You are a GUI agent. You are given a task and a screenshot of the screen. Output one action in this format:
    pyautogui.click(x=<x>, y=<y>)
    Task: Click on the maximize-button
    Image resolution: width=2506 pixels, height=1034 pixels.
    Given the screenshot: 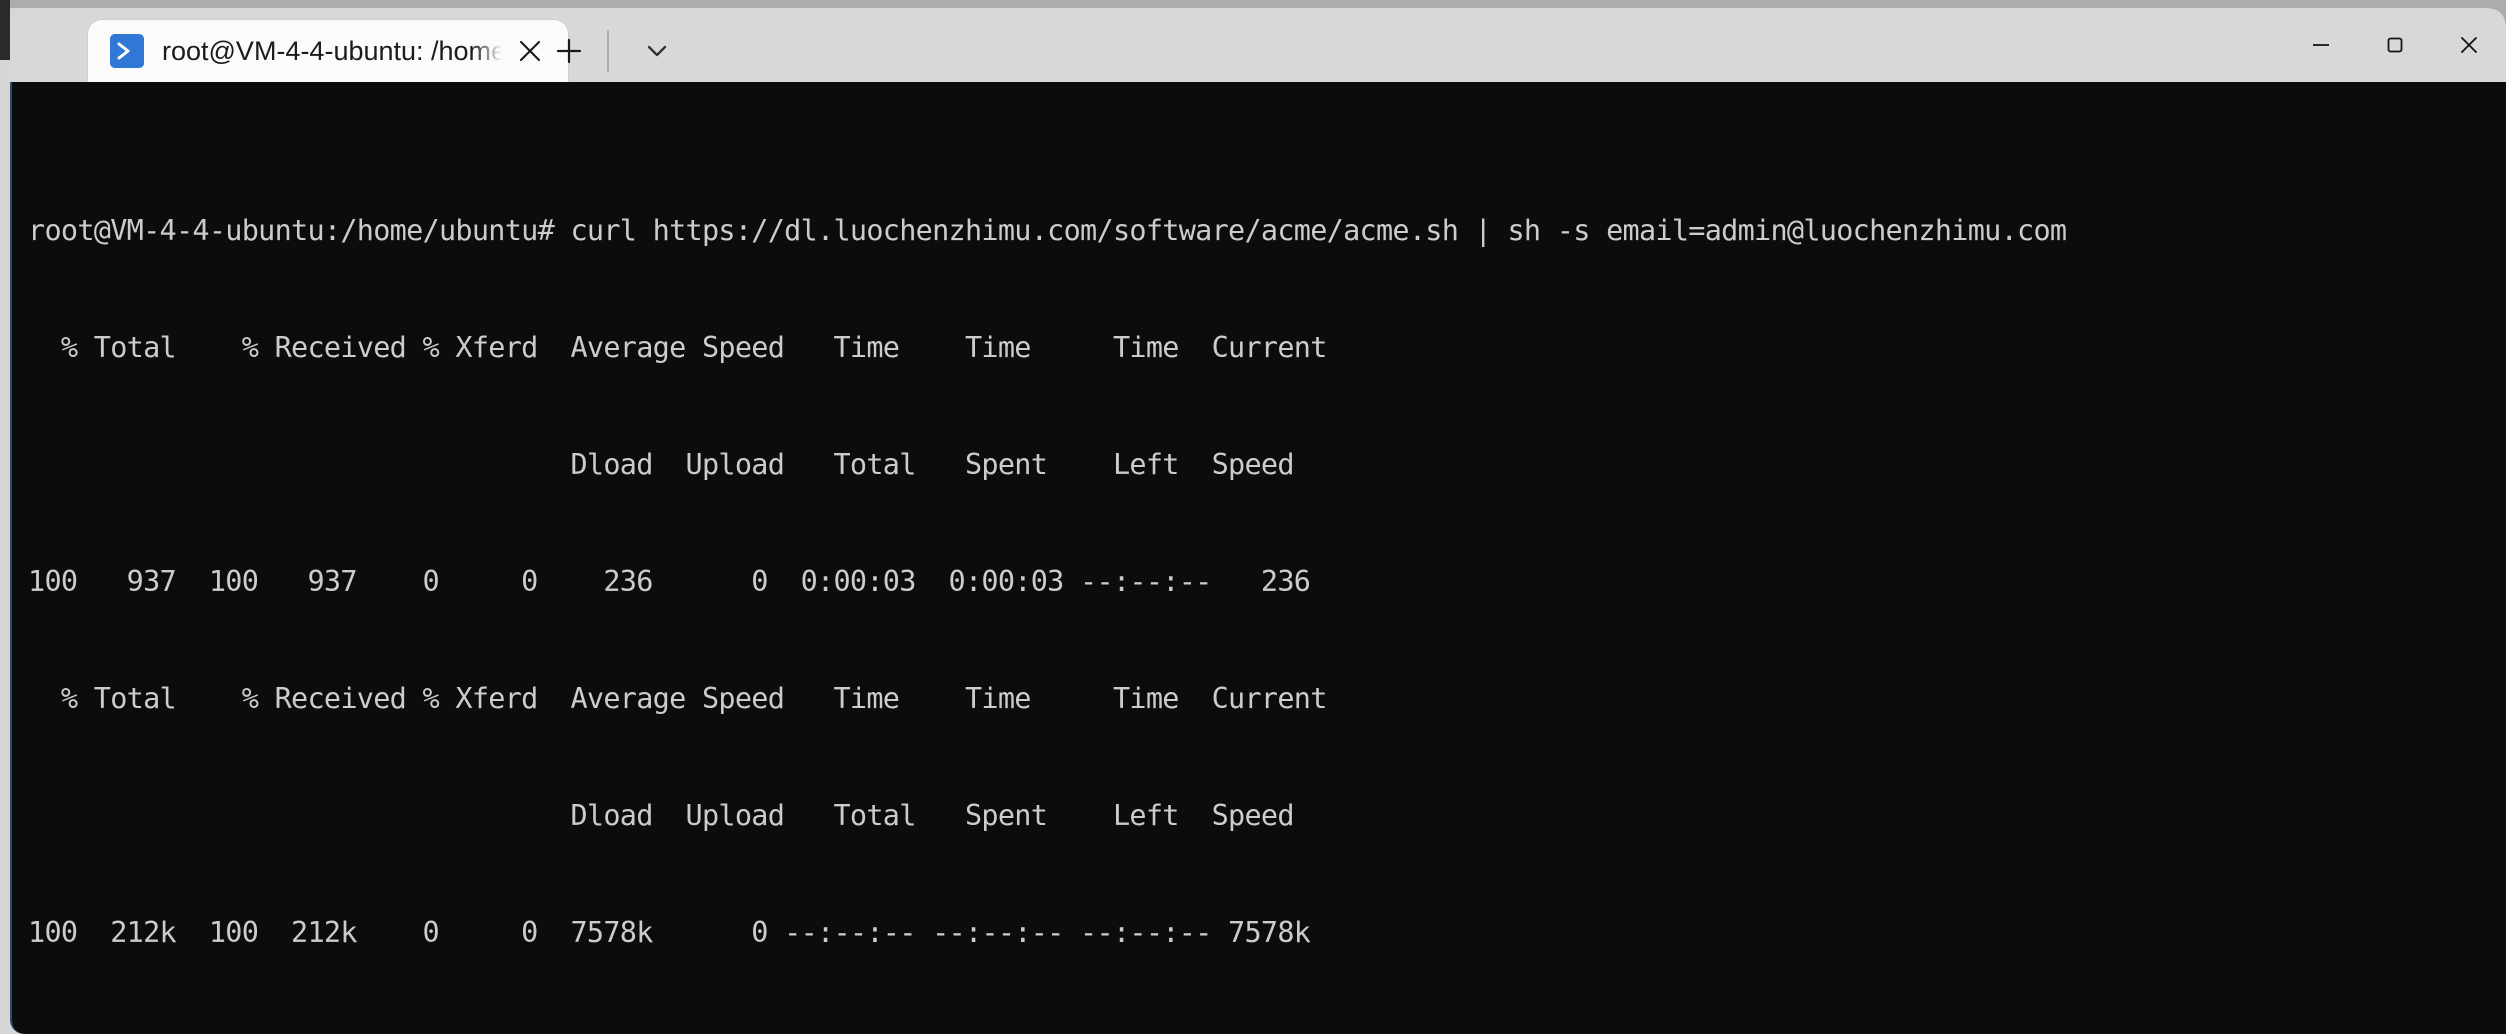 What is the action you would take?
    pyautogui.click(x=2395, y=45)
    